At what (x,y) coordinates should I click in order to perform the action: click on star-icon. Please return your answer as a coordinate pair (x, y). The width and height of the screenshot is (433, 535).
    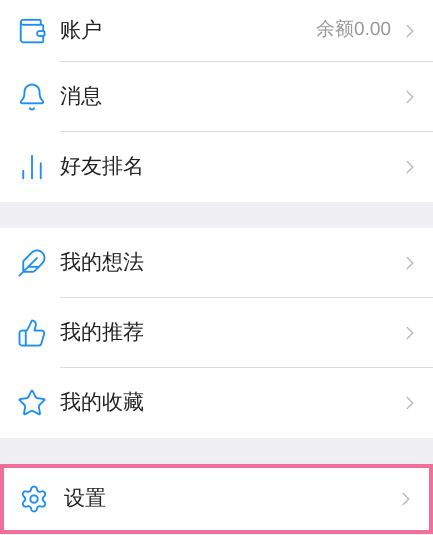
    Looking at the image, I should click on (32, 403).